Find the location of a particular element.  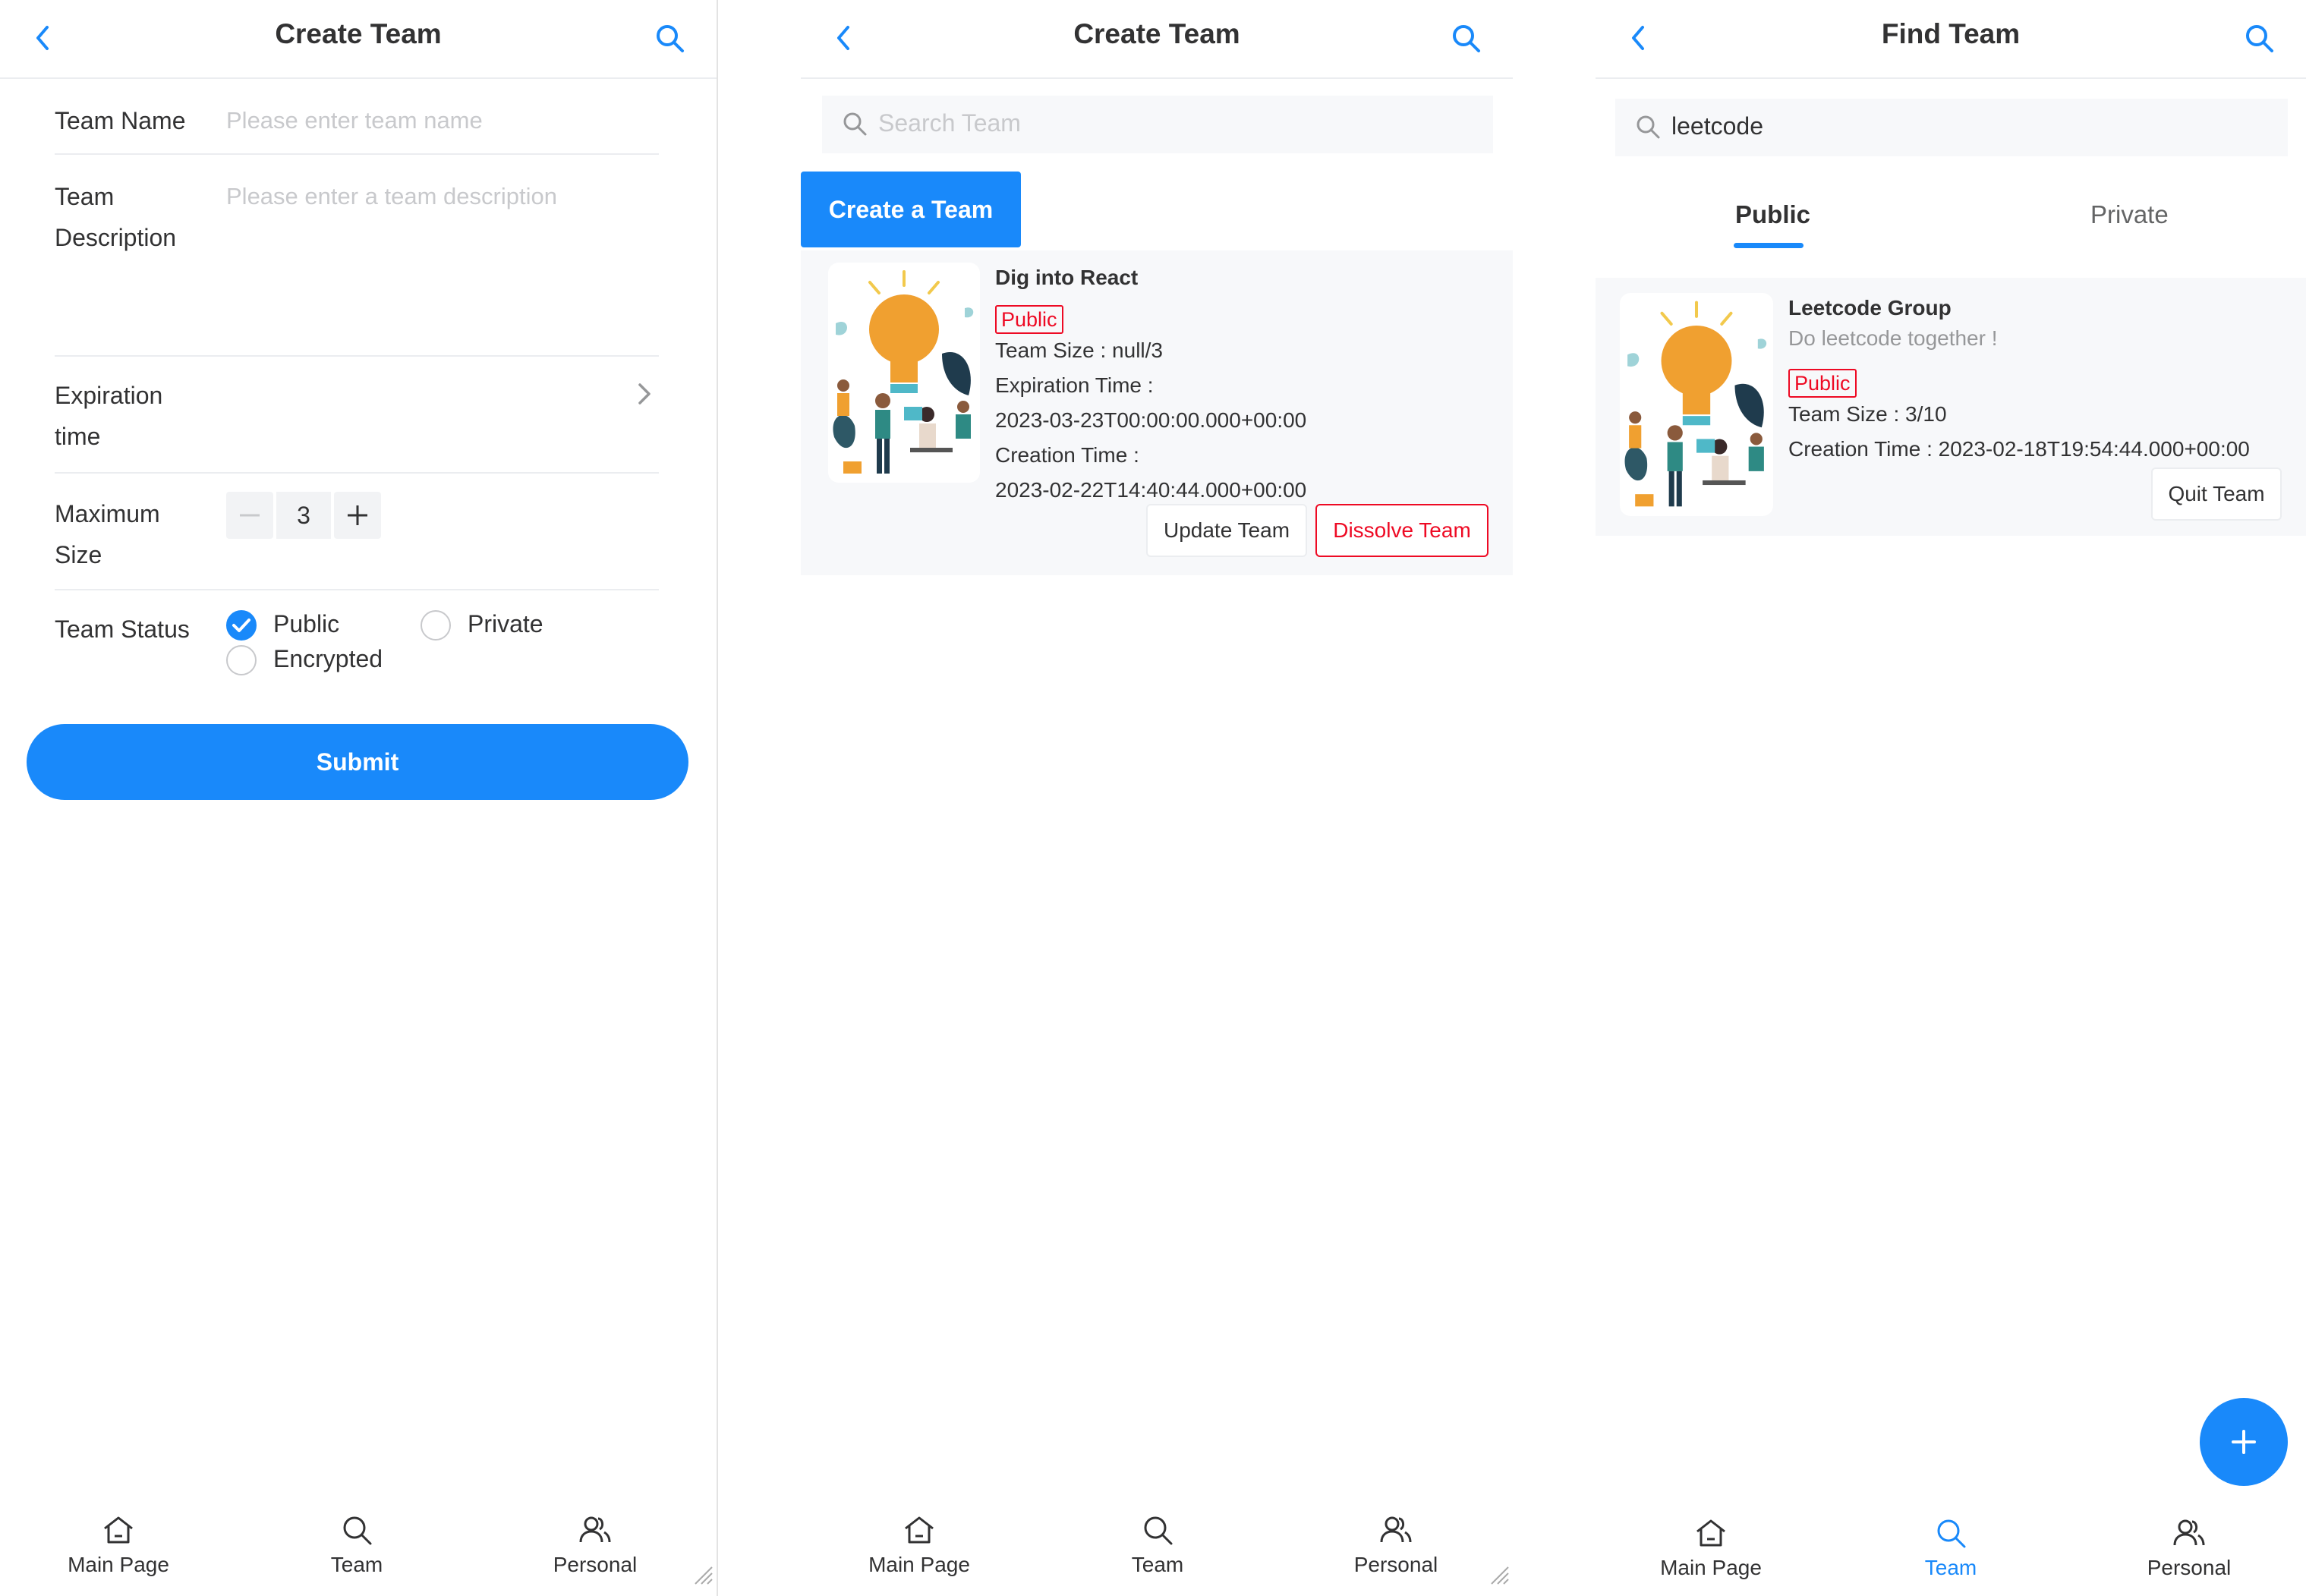

add-team-button is located at coordinates (2244, 1442).